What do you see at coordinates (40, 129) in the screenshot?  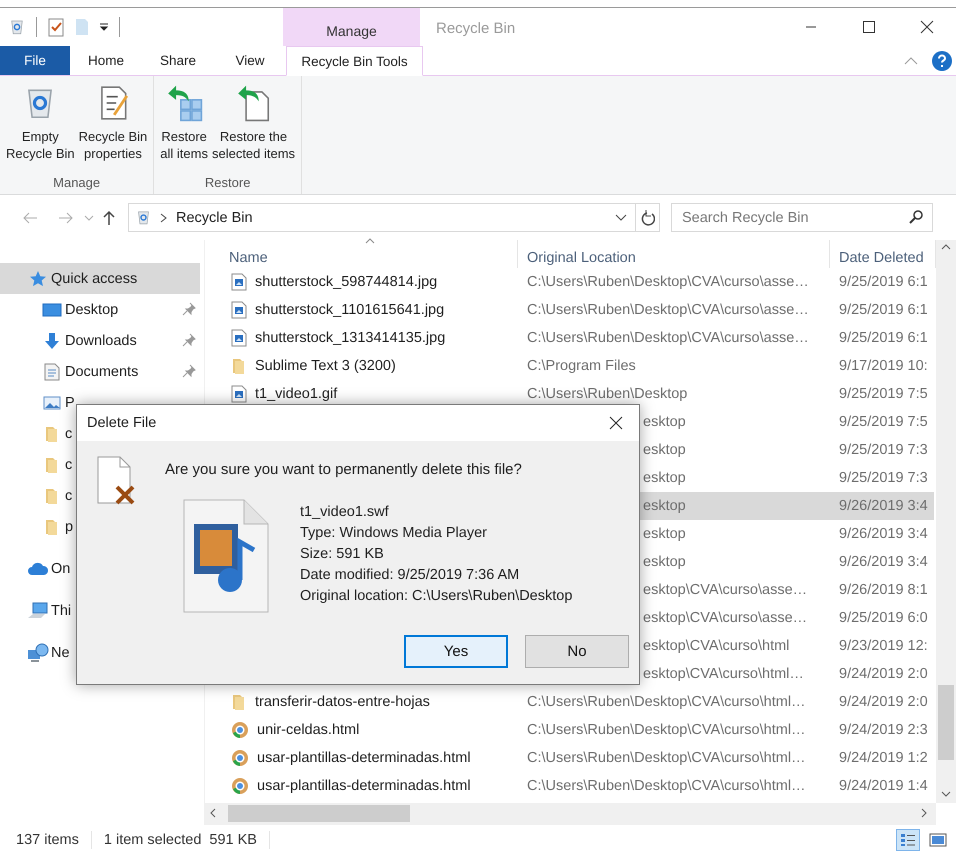 I see `ribbon-button: Empty Recycle Bin` at bounding box center [40, 129].